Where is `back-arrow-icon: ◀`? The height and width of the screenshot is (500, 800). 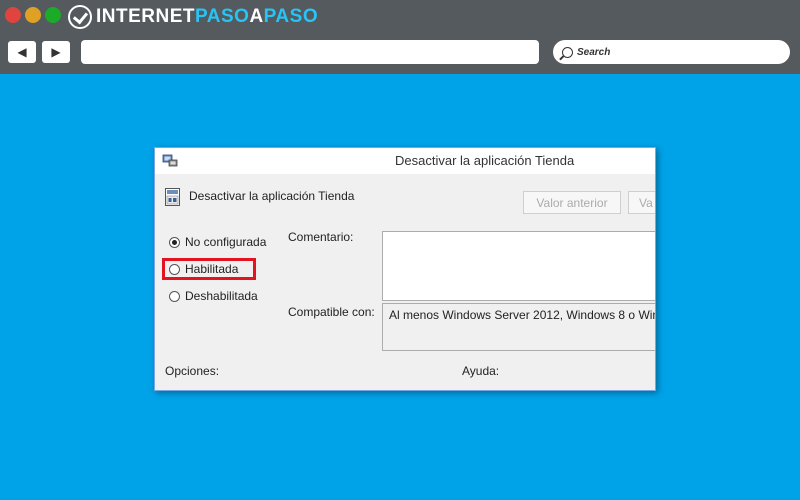
back-arrow-icon: ◀ is located at coordinates (22, 52).